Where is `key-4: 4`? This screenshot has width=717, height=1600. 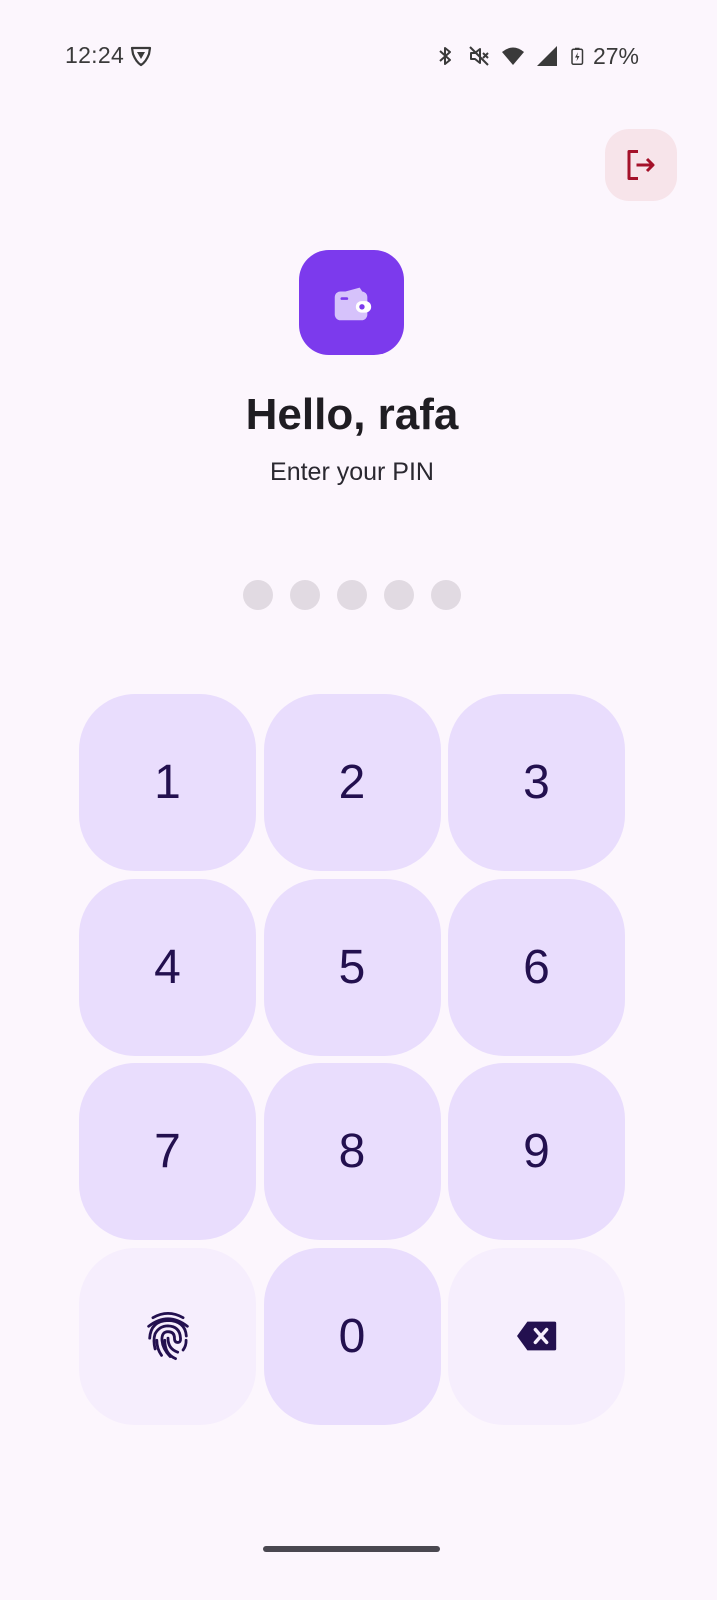
key-4: 4 is located at coordinates (167, 967).